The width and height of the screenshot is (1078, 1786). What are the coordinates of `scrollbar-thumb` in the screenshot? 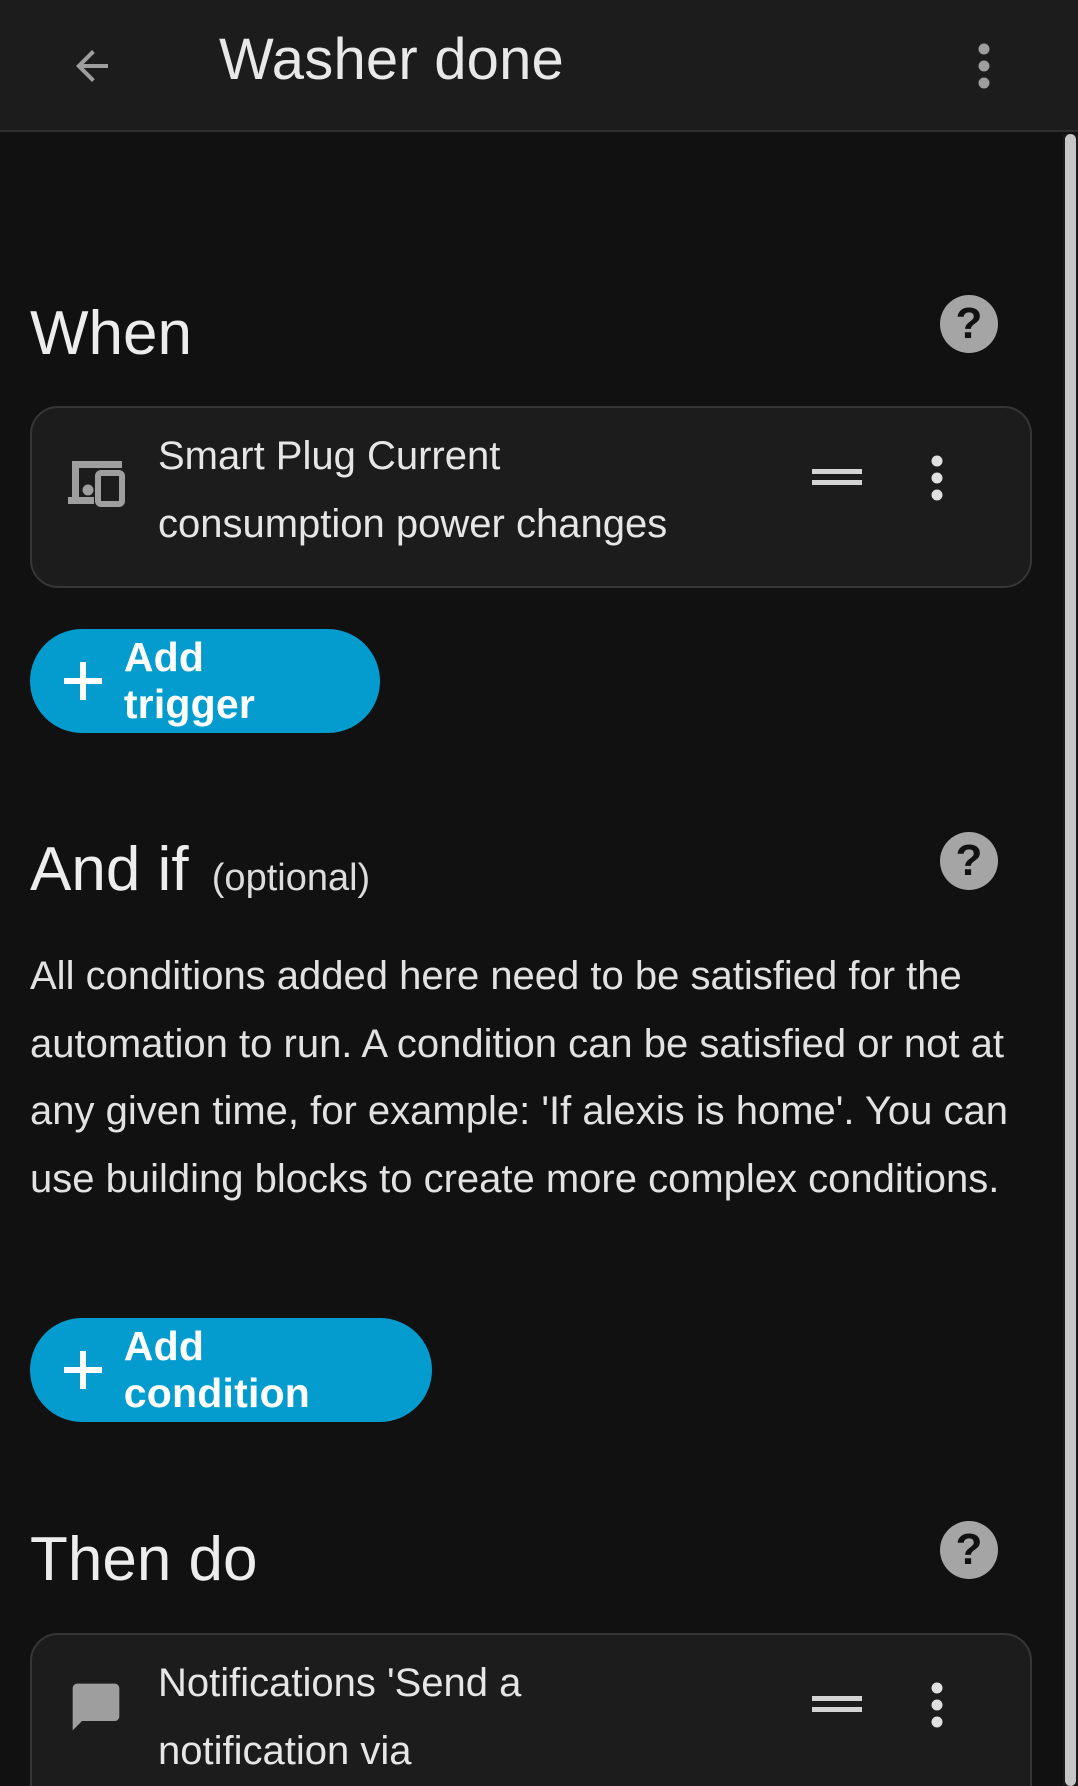 It's located at (1070, 960).